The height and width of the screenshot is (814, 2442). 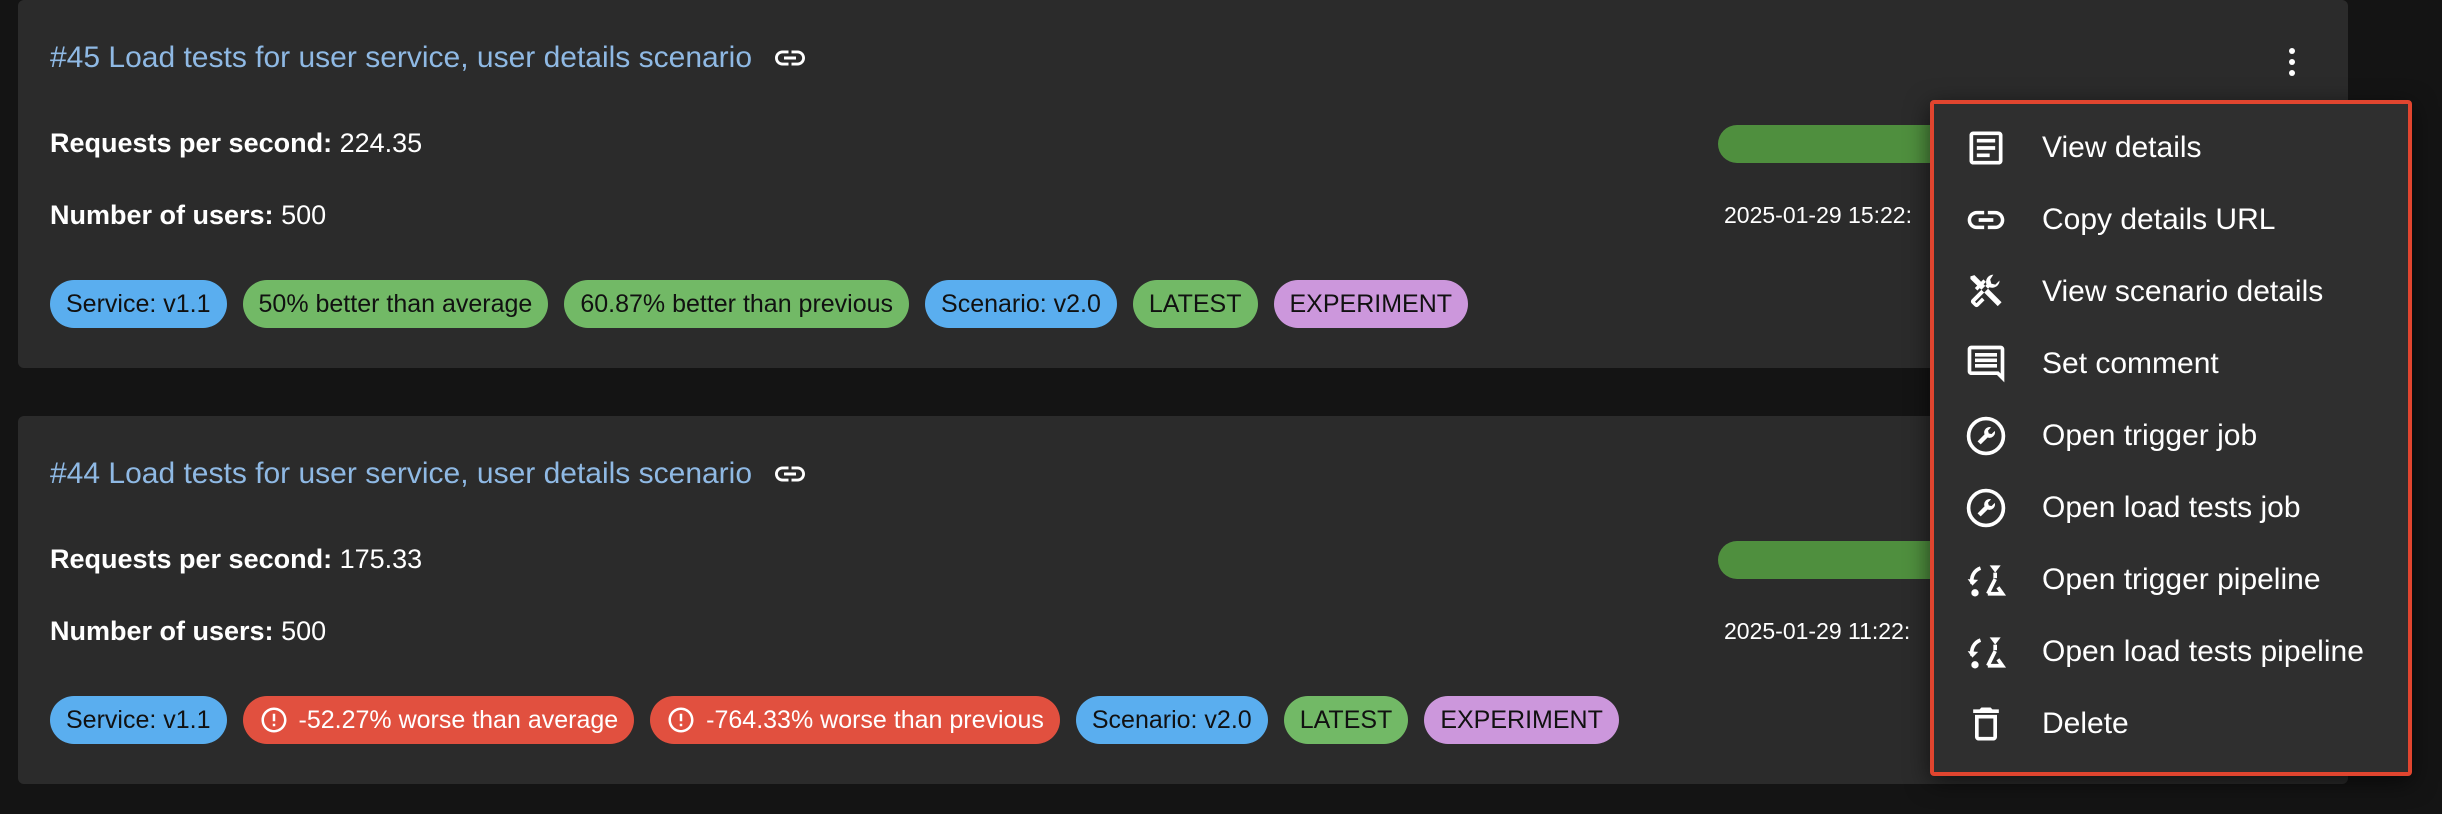 I want to click on menu-item-label: Open load tests job, so click(x=2171, y=507).